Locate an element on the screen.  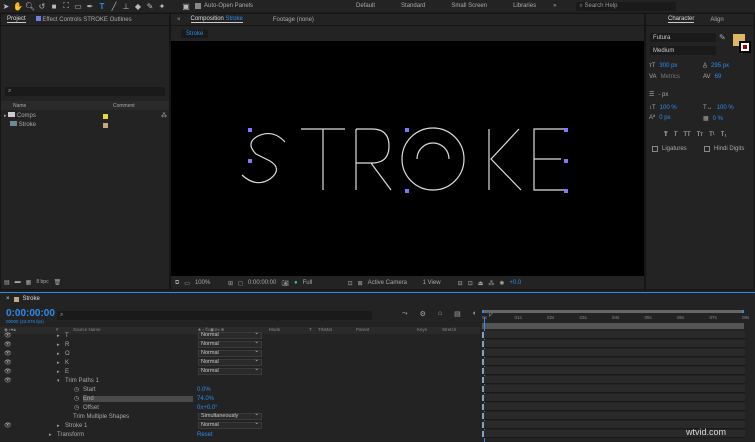
property-value: 0.0% is located at coordinates (204, 390).